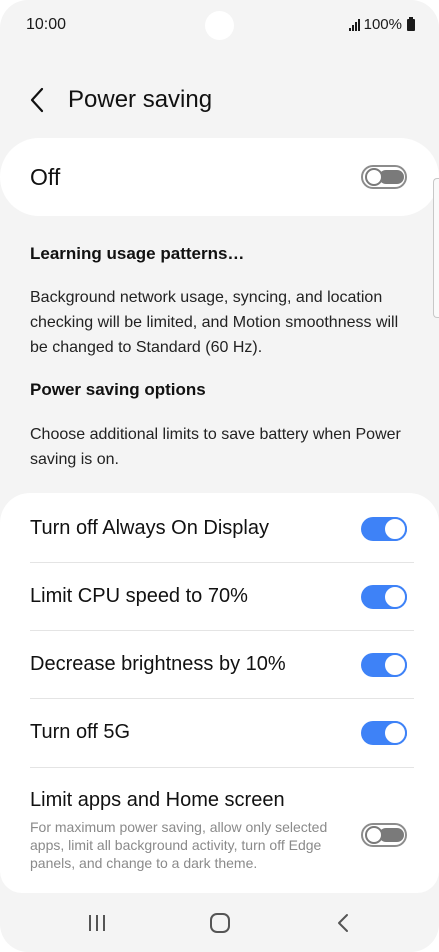 Image resolution: width=439 pixels, height=952 pixels. I want to click on limit-apps-toggle, so click(384, 835).